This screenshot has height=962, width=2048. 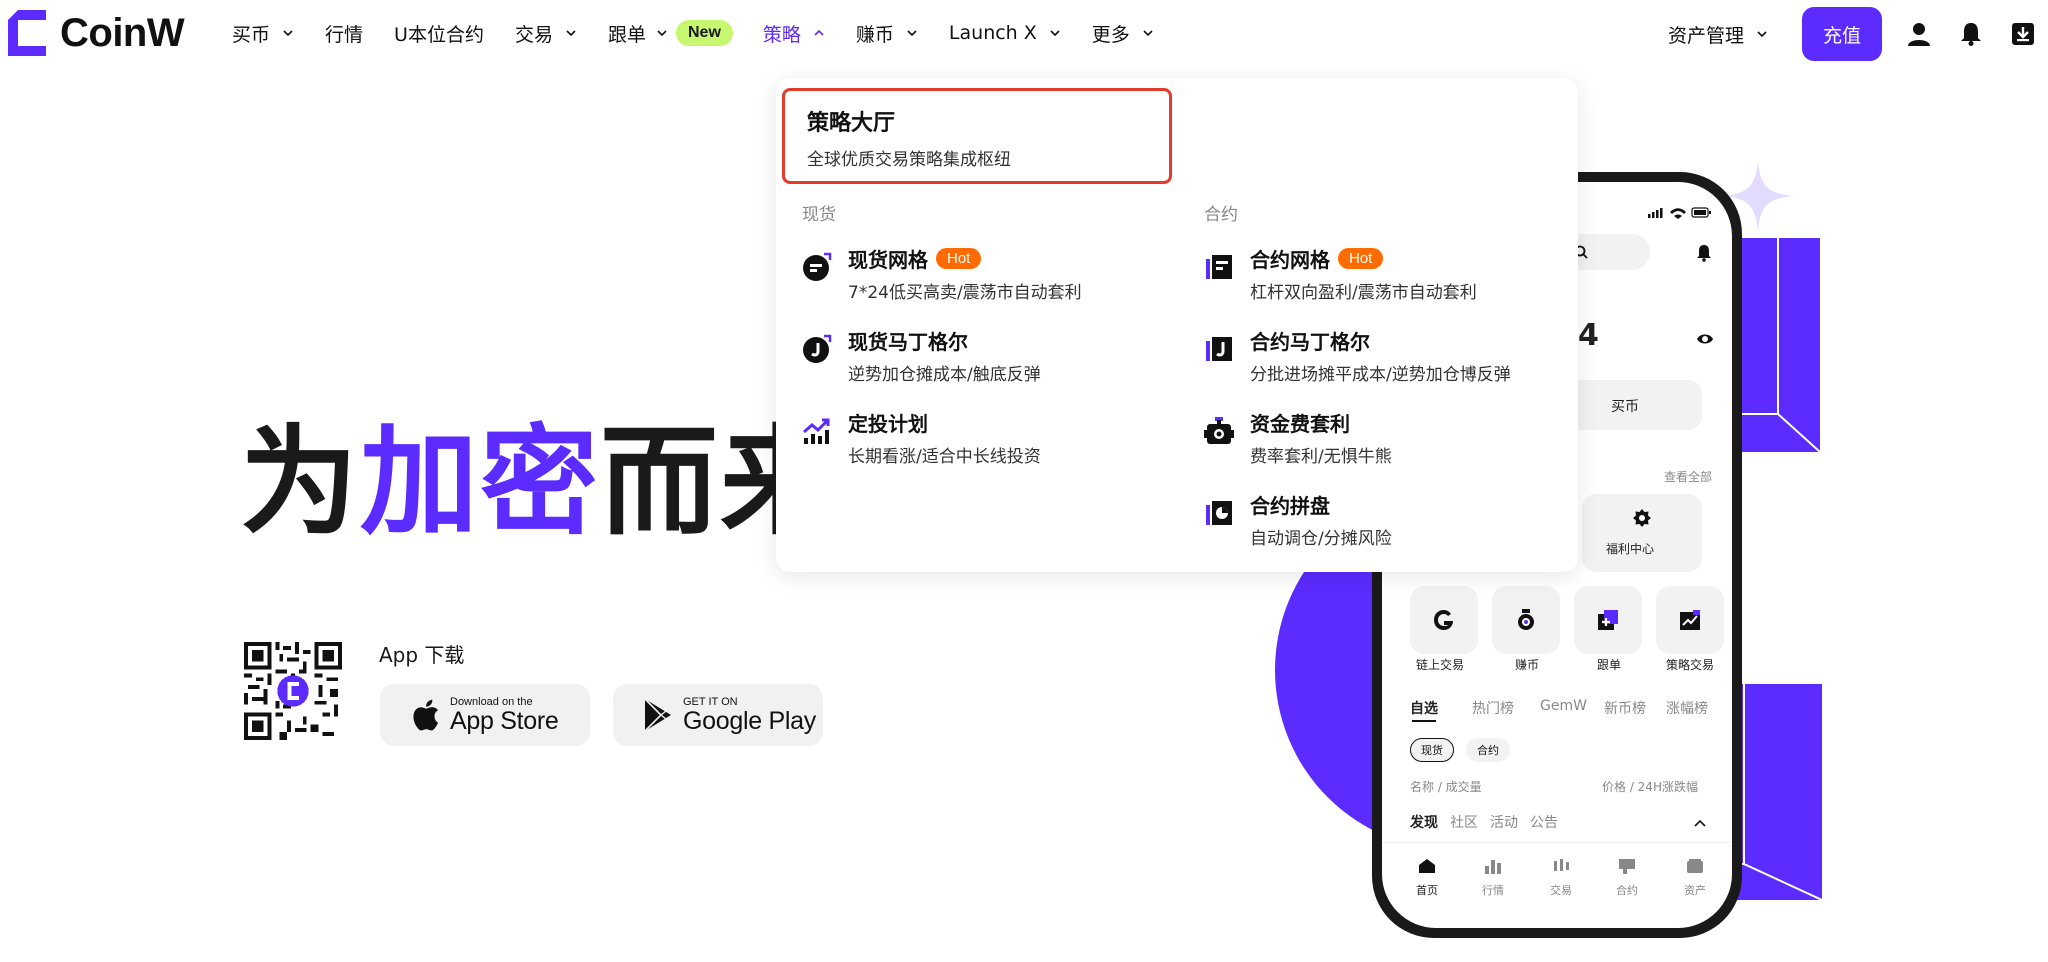 What do you see at coordinates (657, 715) in the screenshot?
I see `google-play-icon` at bounding box center [657, 715].